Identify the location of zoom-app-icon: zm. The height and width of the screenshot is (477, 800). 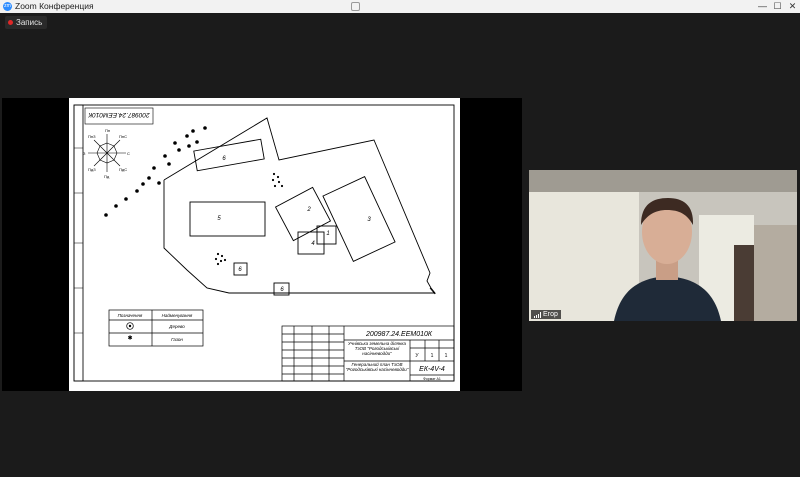
(7, 6).